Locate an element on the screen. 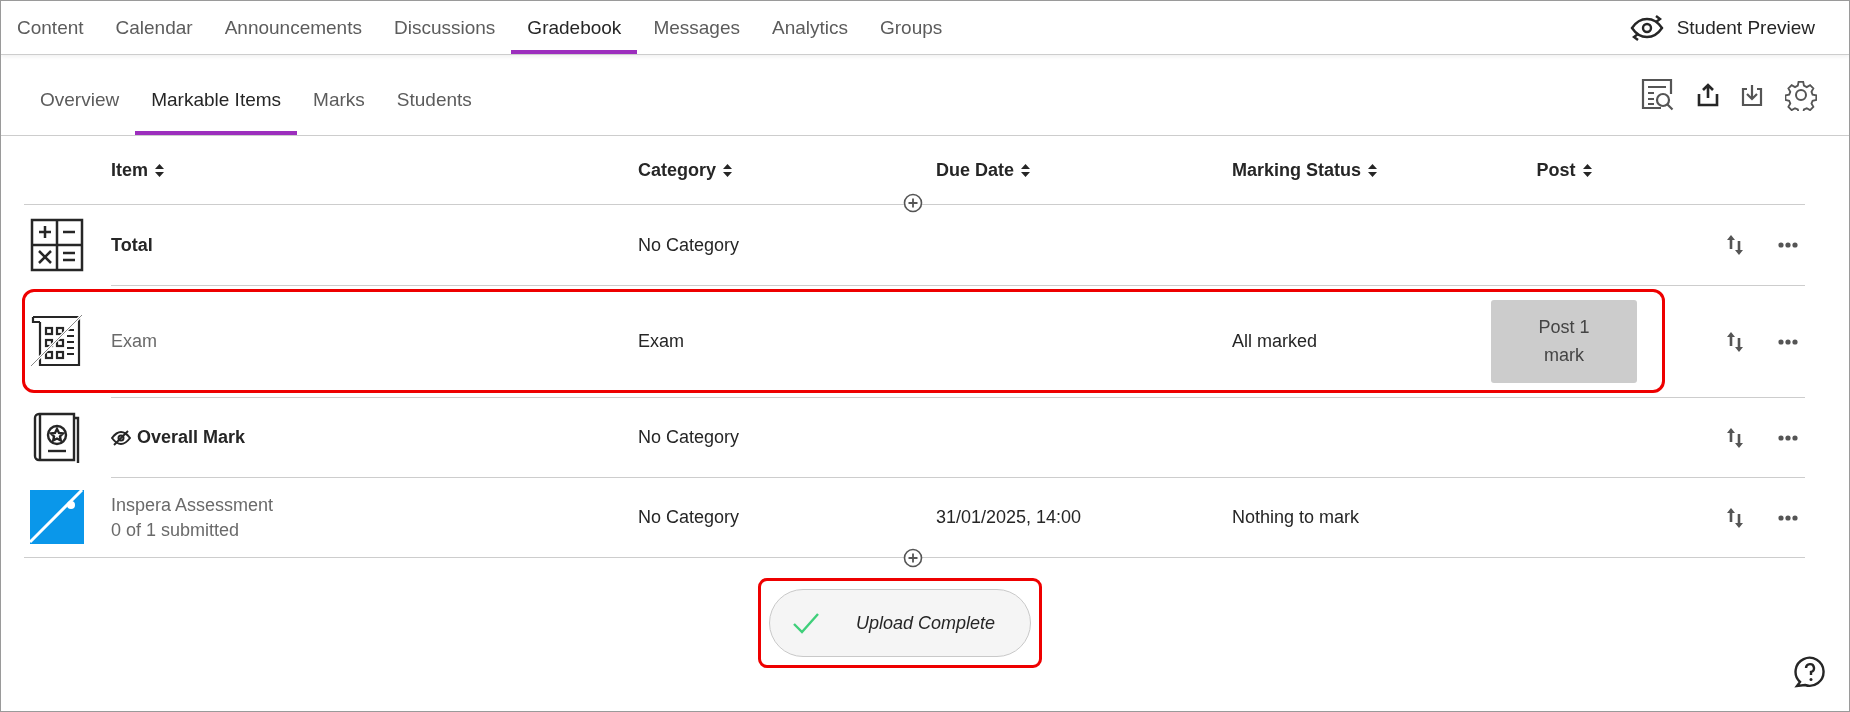 Image resolution: width=1850 pixels, height=712 pixels. exam-sheet-icon is located at coordinates (57, 341).